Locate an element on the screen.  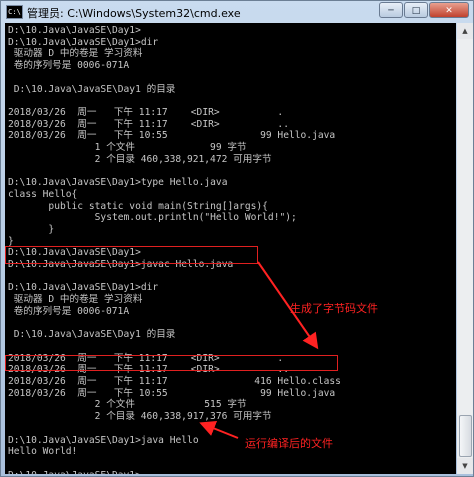
run-arrow is located at coordinates (219, 430).